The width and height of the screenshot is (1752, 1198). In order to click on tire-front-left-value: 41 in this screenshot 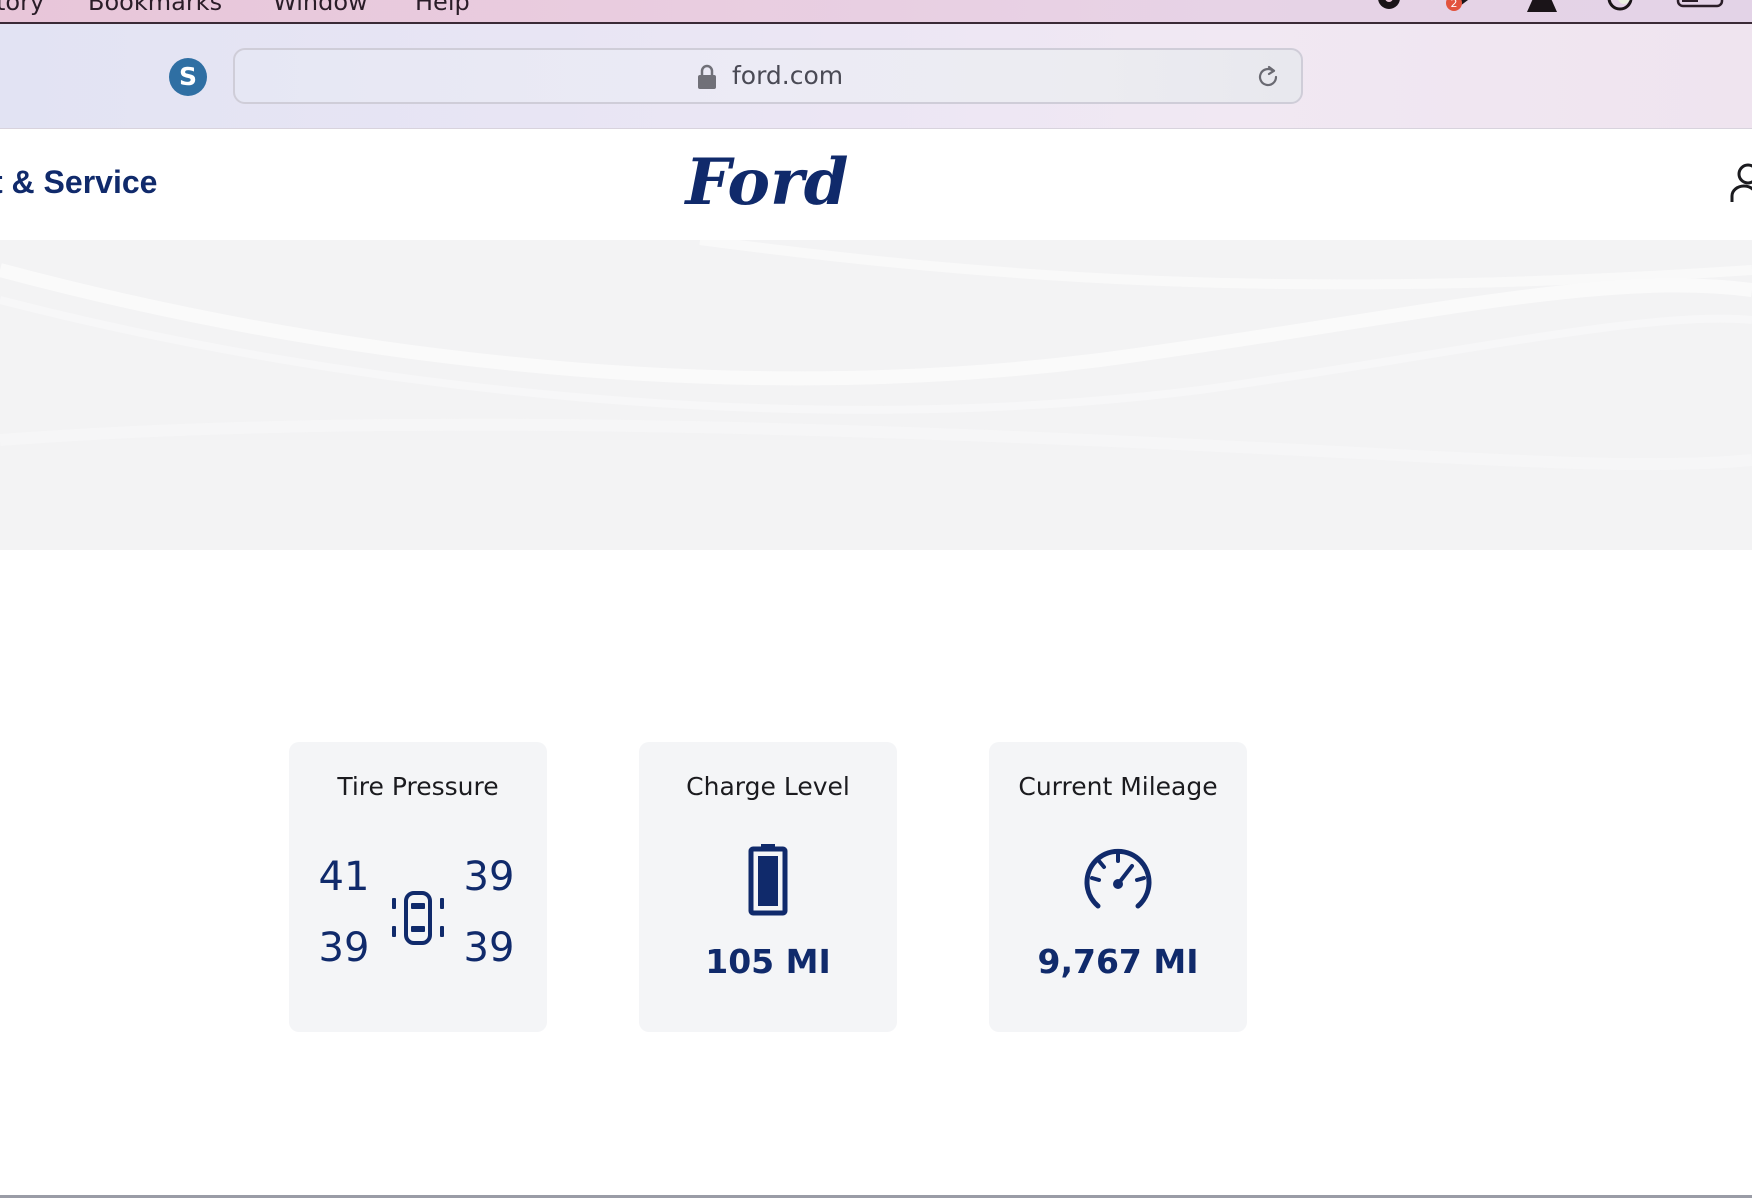, I will do `click(344, 877)`.